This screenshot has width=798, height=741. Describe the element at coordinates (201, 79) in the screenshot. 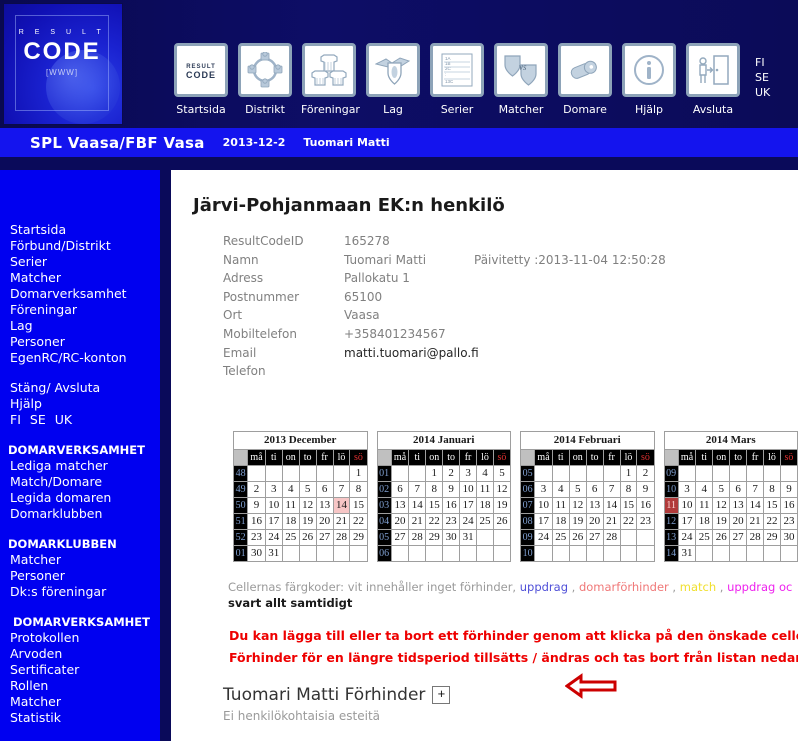

I see `nav-item-startsida: RESULT CODE Startsida` at that location.